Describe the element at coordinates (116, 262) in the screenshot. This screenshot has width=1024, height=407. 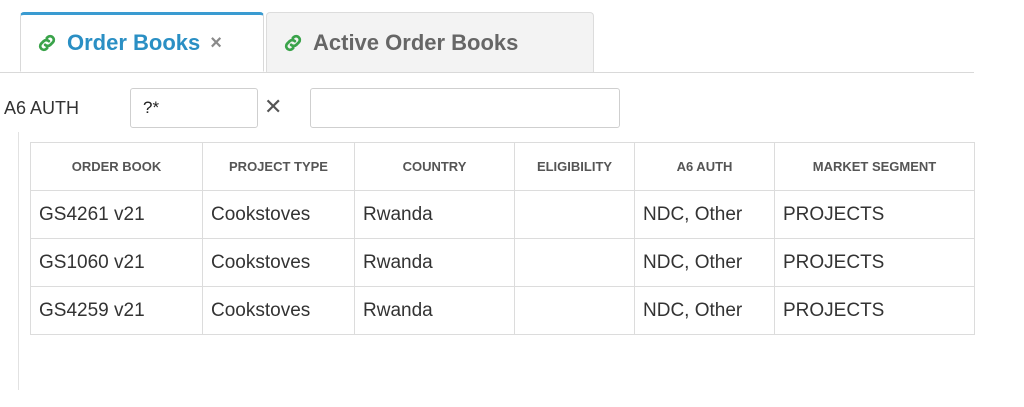
I see `cell-order-book: GS1060 v21` at that location.